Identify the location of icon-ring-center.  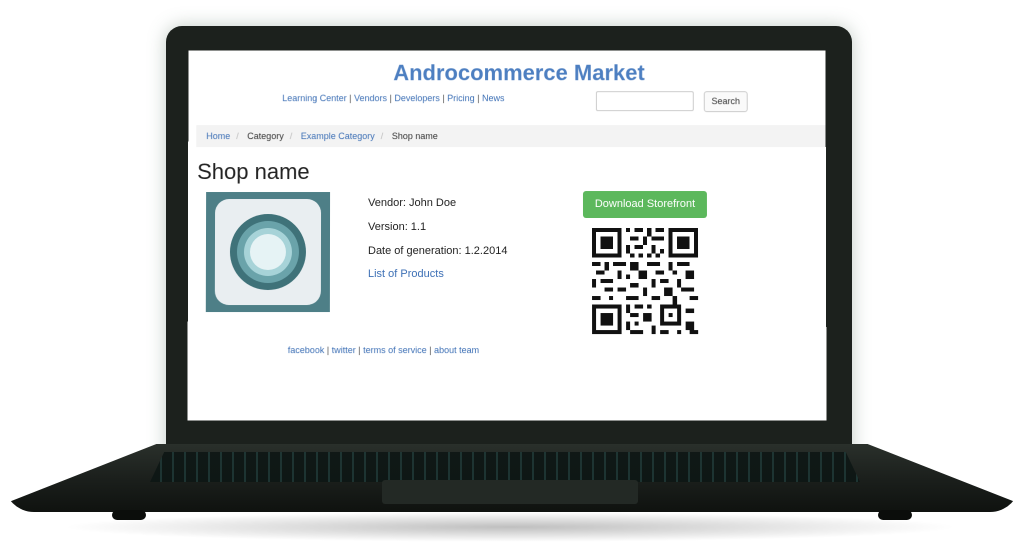
(268, 252).